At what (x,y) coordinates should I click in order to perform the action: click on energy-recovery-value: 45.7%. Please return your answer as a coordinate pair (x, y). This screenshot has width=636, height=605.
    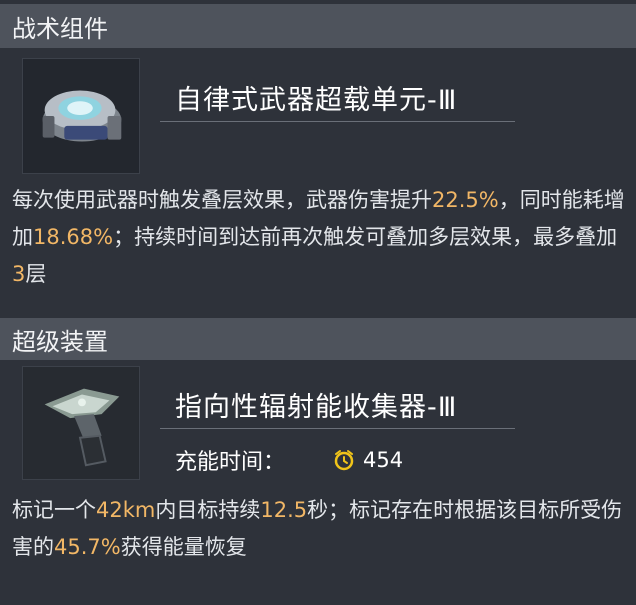
    Looking at the image, I should click on (87, 547).